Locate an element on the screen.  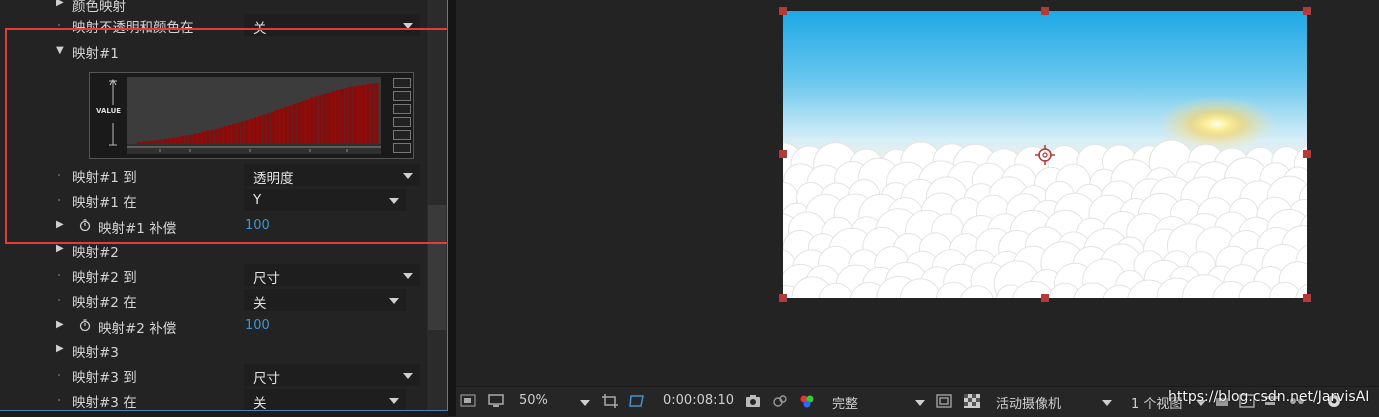
group-row-map2: ▶ 映射#2 is located at coordinates (213, 250).